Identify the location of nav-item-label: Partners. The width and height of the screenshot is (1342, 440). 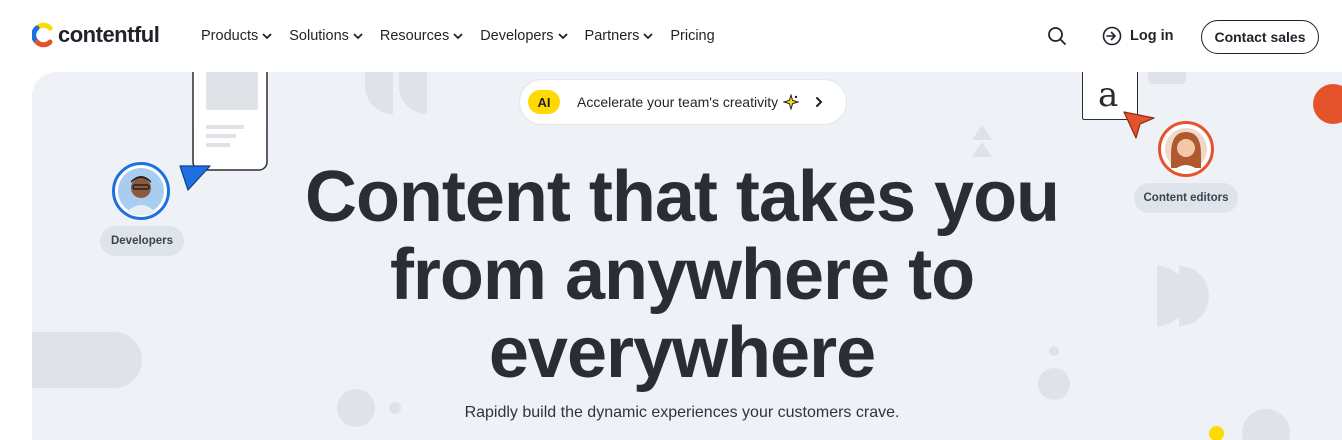
(612, 36).